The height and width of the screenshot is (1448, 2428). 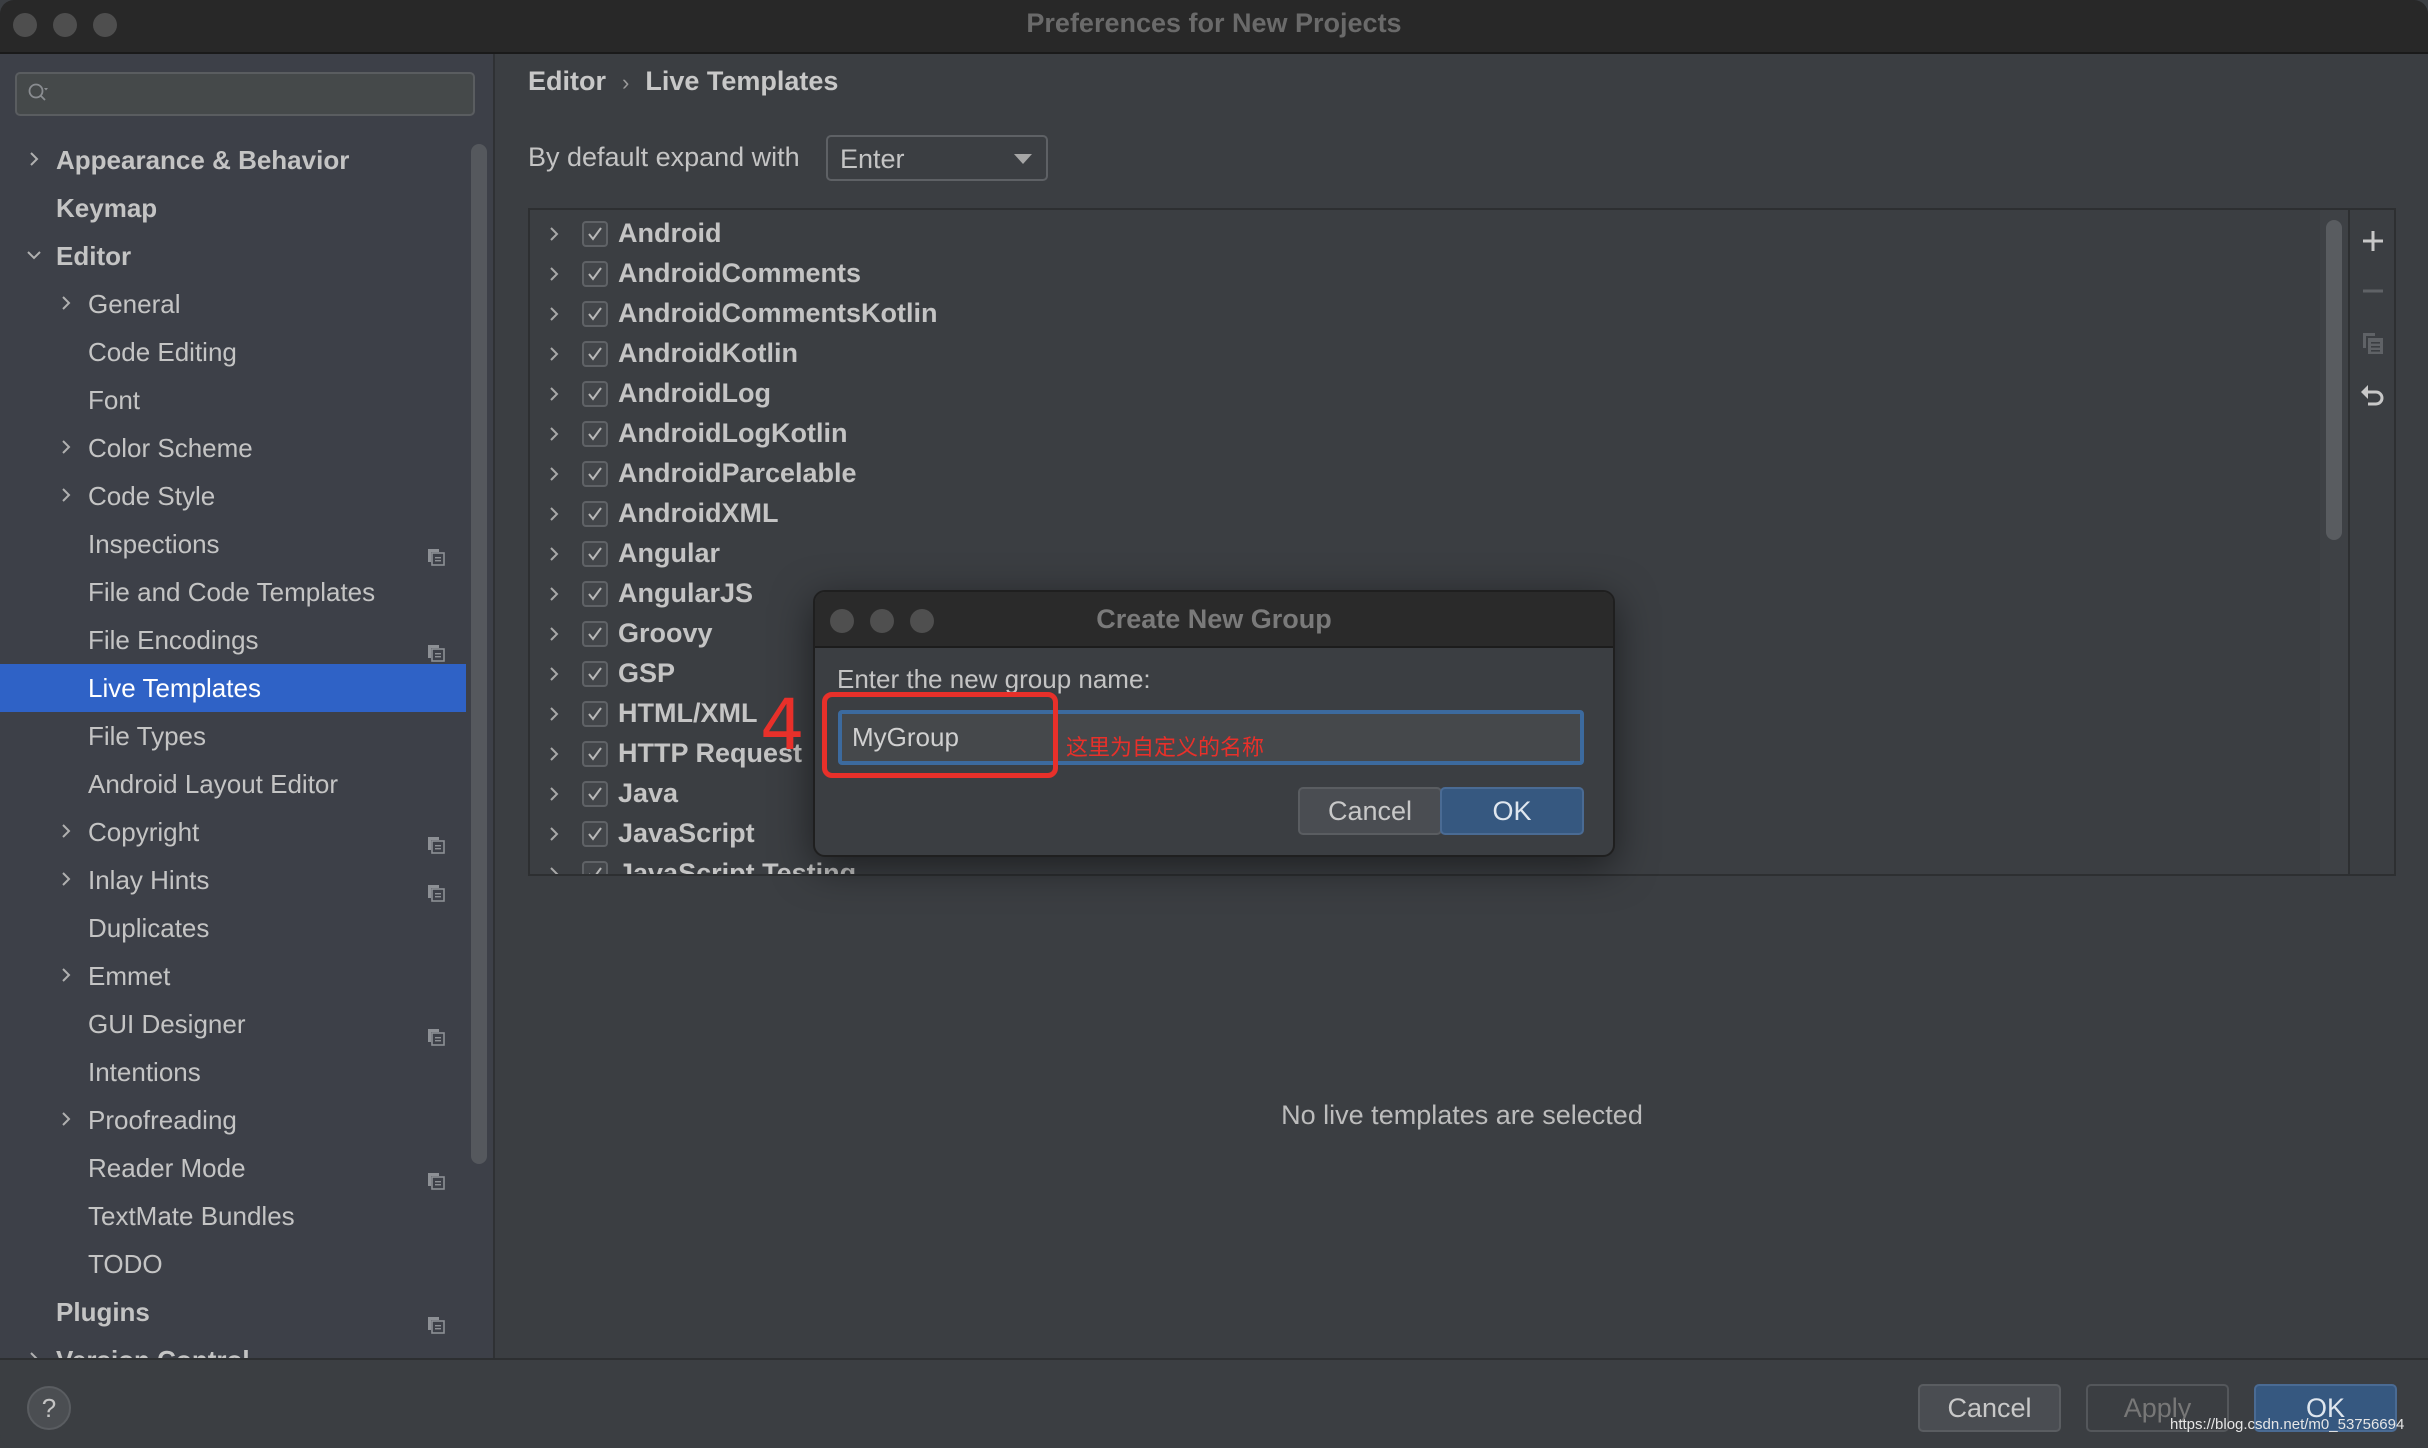 What do you see at coordinates (1989, 1408) in the screenshot?
I see `cancel-button: Cancel` at bounding box center [1989, 1408].